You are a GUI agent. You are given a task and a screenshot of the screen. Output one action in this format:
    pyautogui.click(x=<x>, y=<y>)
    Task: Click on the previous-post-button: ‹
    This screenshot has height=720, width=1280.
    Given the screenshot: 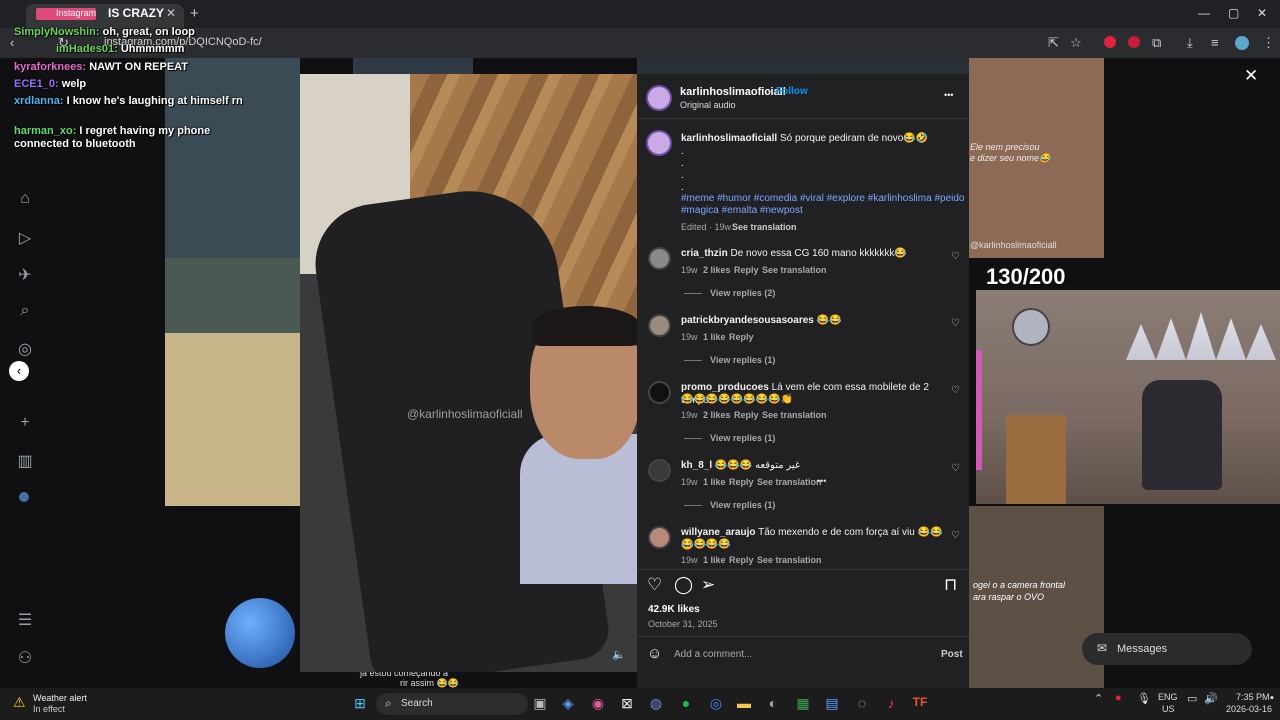 What is the action you would take?
    pyautogui.click(x=19, y=371)
    